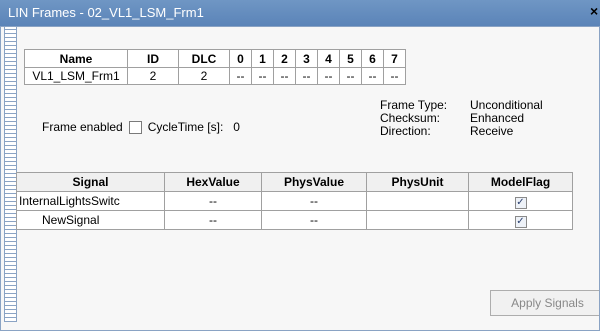 The width and height of the screenshot is (600, 331). Describe the element at coordinates (300, 13) in the screenshot. I see `title-bar: LIN Frames - 02_VL1_LSM_Frm1 ×` at that location.